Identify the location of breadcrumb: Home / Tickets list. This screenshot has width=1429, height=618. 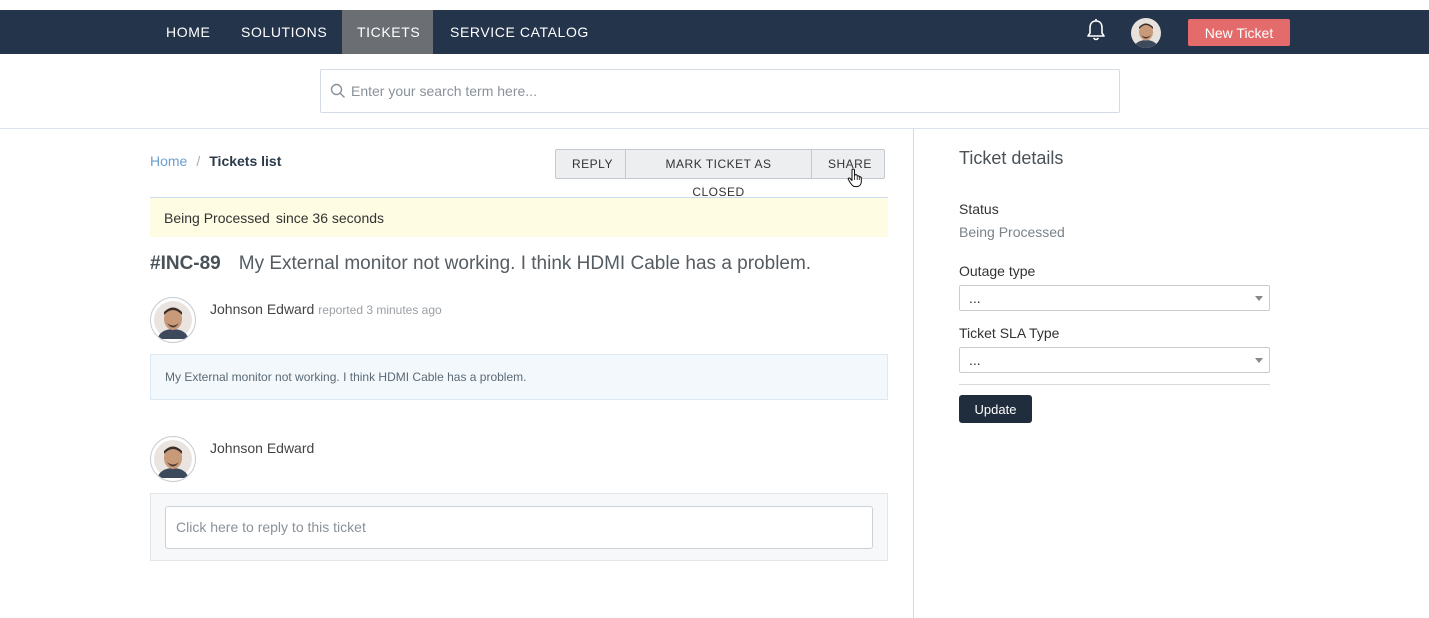
(215, 161).